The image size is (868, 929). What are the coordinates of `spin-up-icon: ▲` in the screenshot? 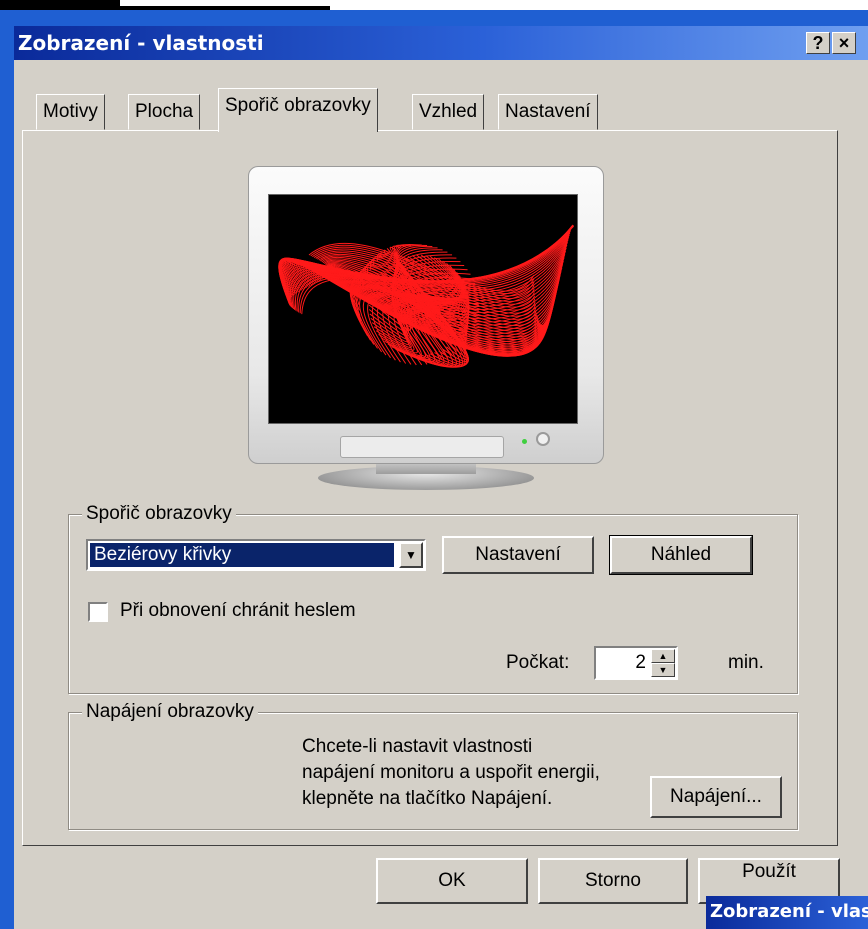 It's located at (663, 656).